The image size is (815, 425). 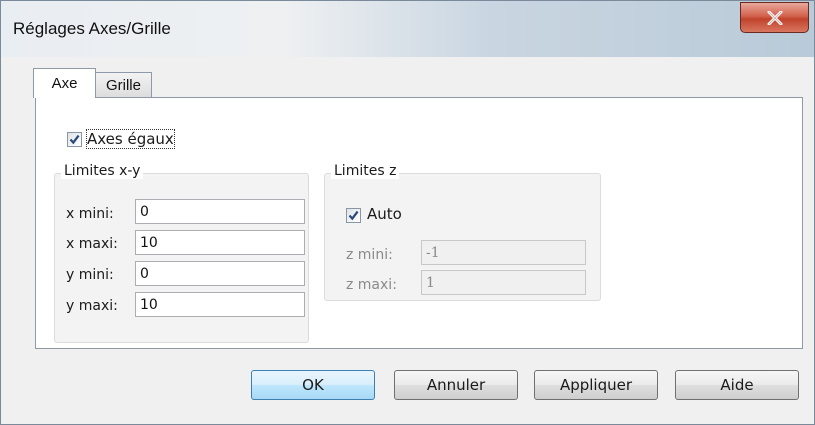 I want to click on x-maxi-input, so click(x=220, y=242).